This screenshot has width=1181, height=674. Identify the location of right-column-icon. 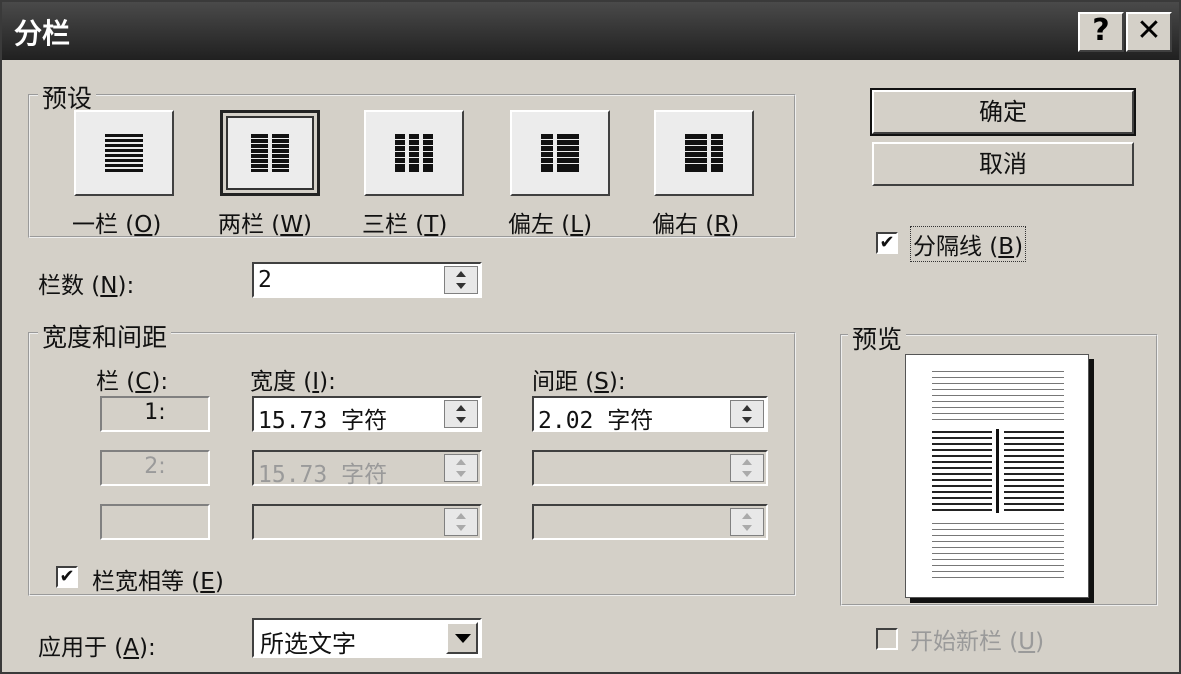
(704, 153).